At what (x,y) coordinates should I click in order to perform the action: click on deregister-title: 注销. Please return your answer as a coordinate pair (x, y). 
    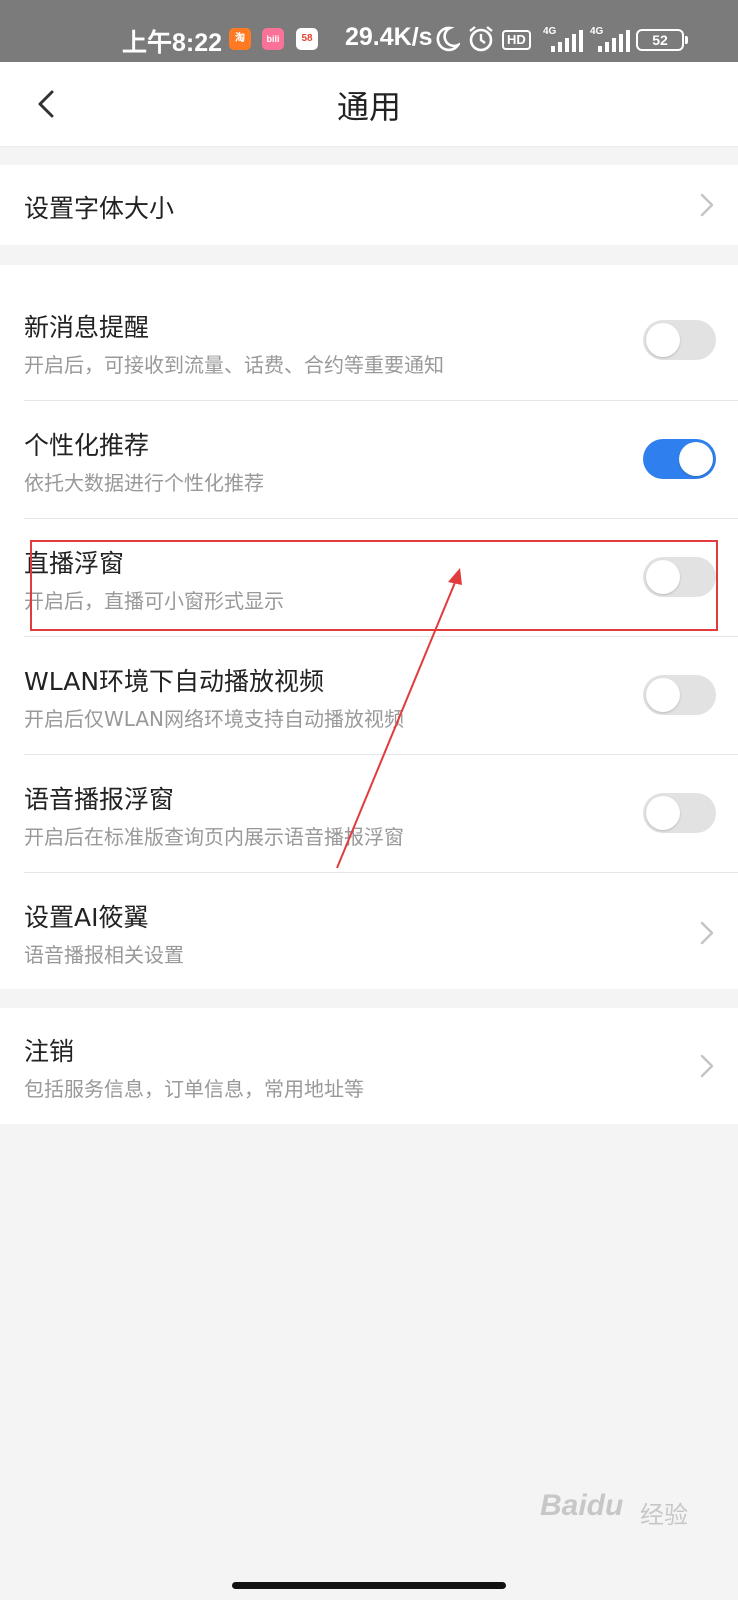
    Looking at the image, I should click on (49, 1051).